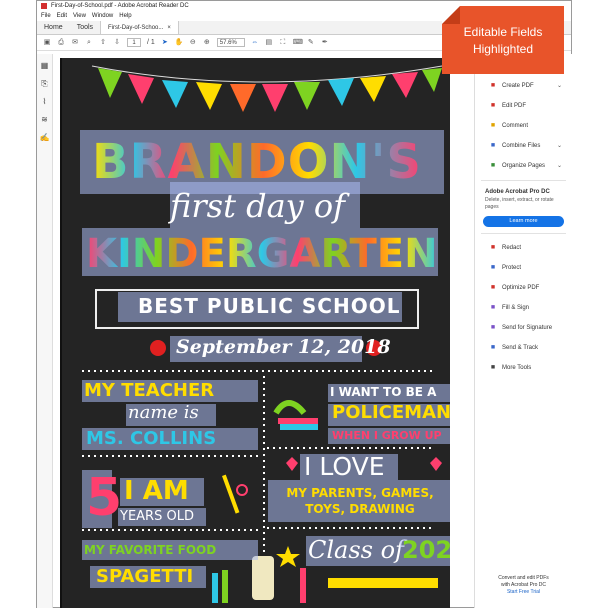  I want to click on page-up-icon: ⇧, so click(103, 43).